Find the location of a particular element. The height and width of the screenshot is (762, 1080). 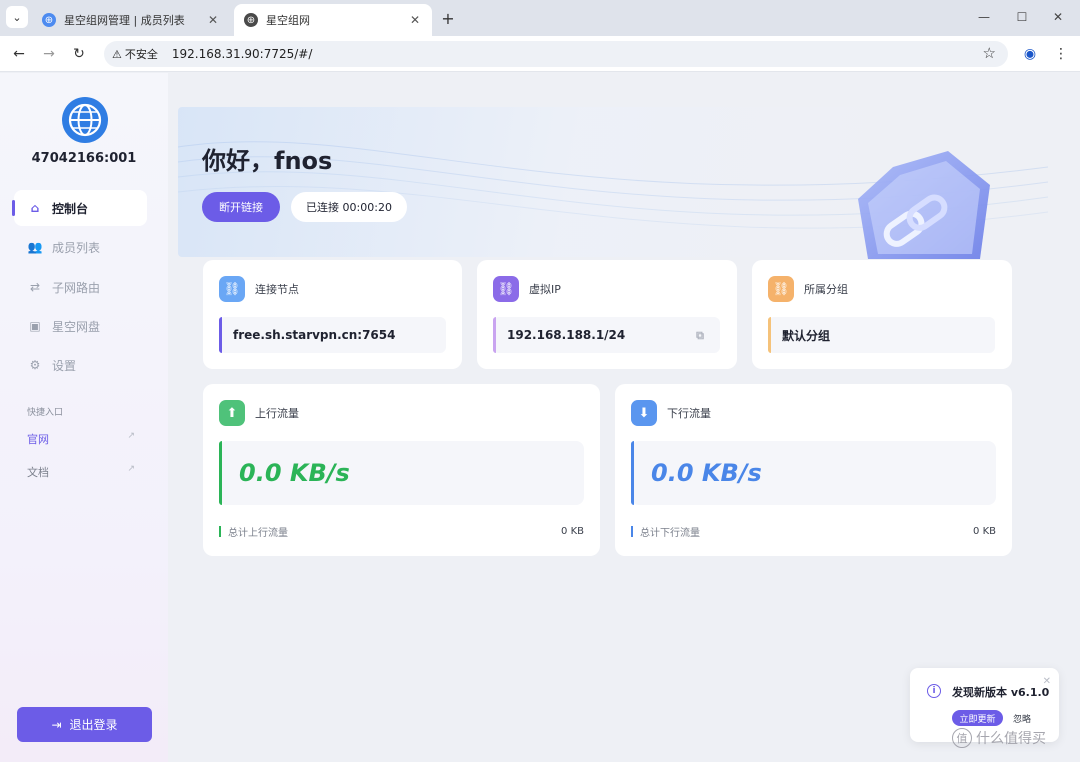

members-icon: 👥 is located at coordinates (35, 247).